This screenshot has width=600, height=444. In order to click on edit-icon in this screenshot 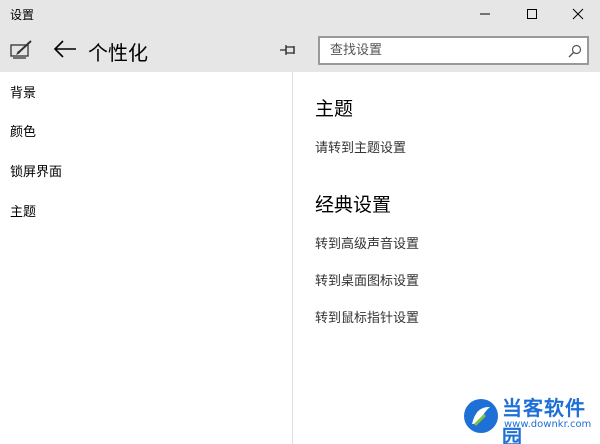, I will do `click(22, 52)`.